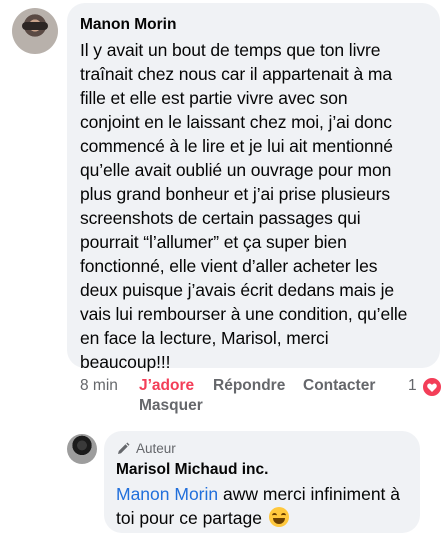 The width and height of the screenshot is (447, 537). I want to click on comment-text-line: beaucoup!!!, so click(125, 362).